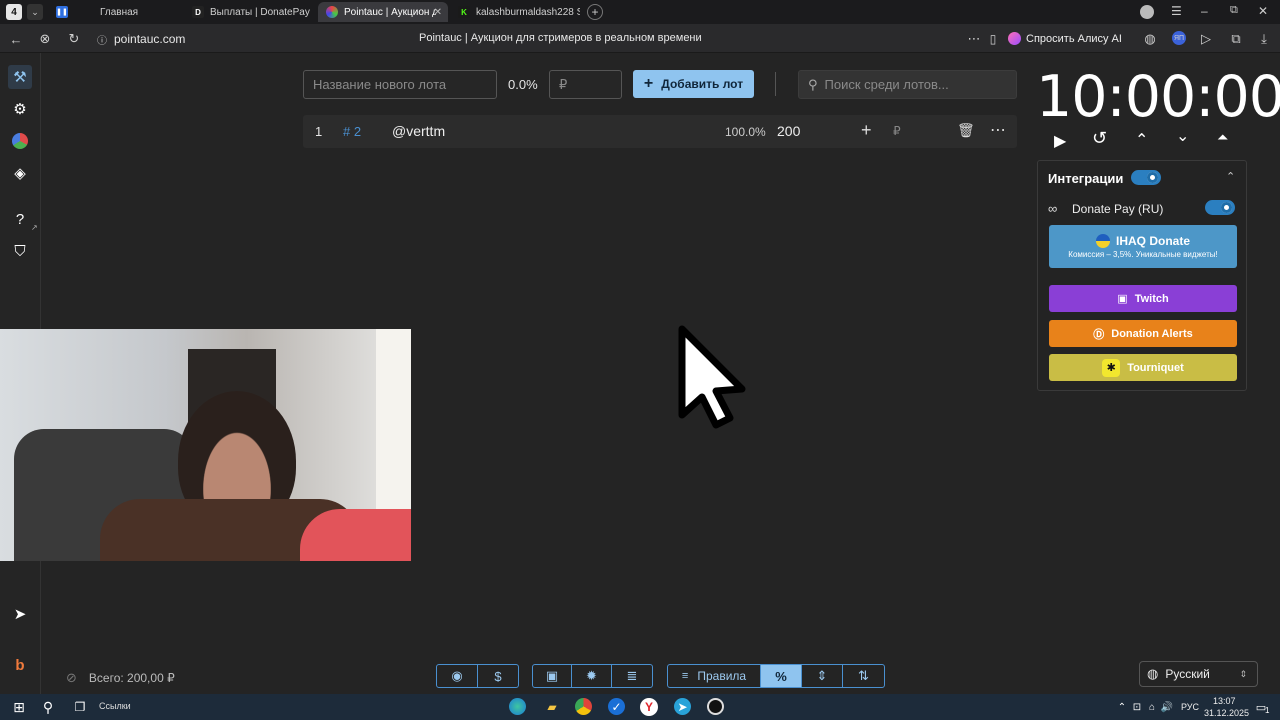  Describe the element at coordinates (682, 706) in the screenshot. I see `telegram-taskbar-icon: ➤` at that location.